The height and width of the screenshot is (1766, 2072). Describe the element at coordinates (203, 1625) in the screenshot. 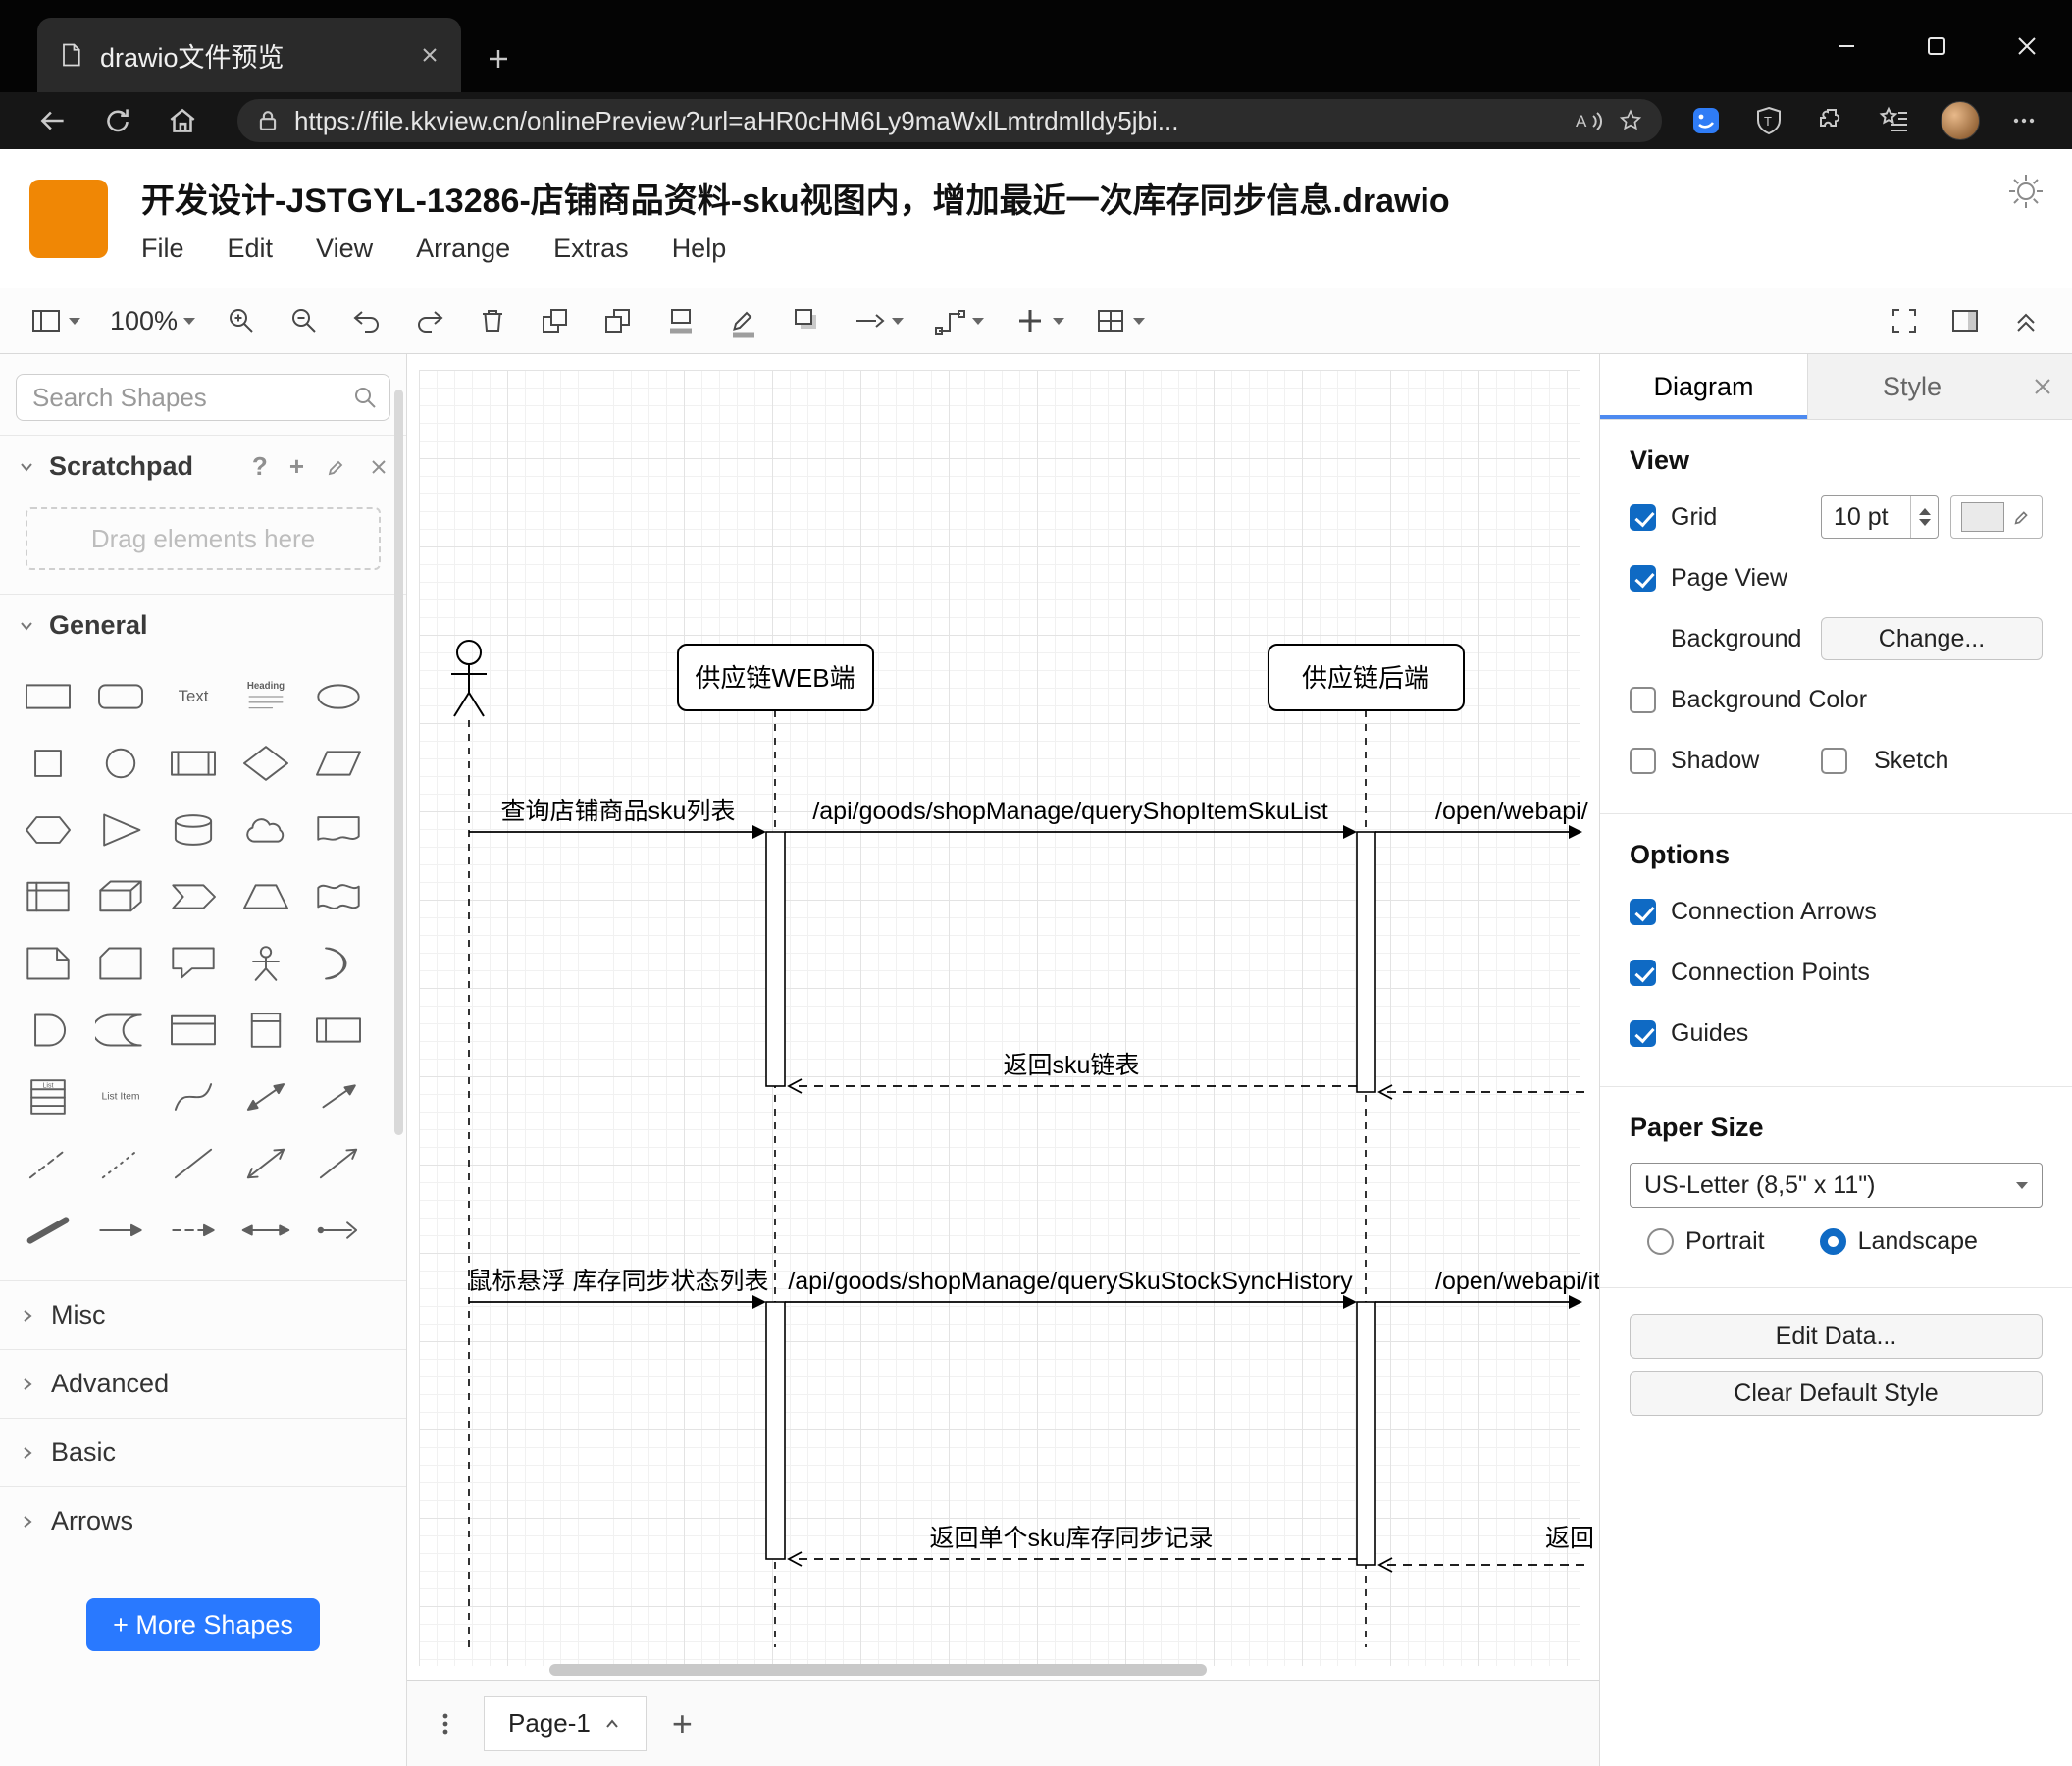

I see `more-shapes-button: + More Shapes` at that location.